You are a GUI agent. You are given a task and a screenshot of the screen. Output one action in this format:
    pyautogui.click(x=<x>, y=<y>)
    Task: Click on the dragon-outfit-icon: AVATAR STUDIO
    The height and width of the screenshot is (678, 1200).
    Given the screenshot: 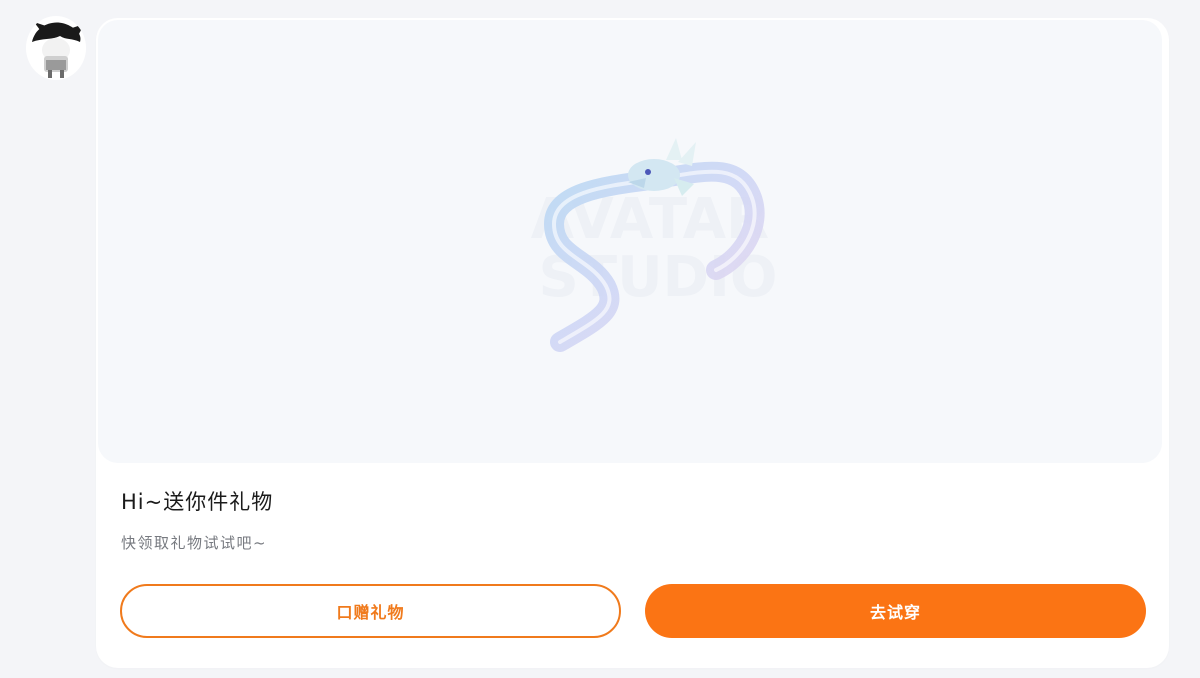 What is the action you would take?
    pyautogui.click(x=654, y=245)
    